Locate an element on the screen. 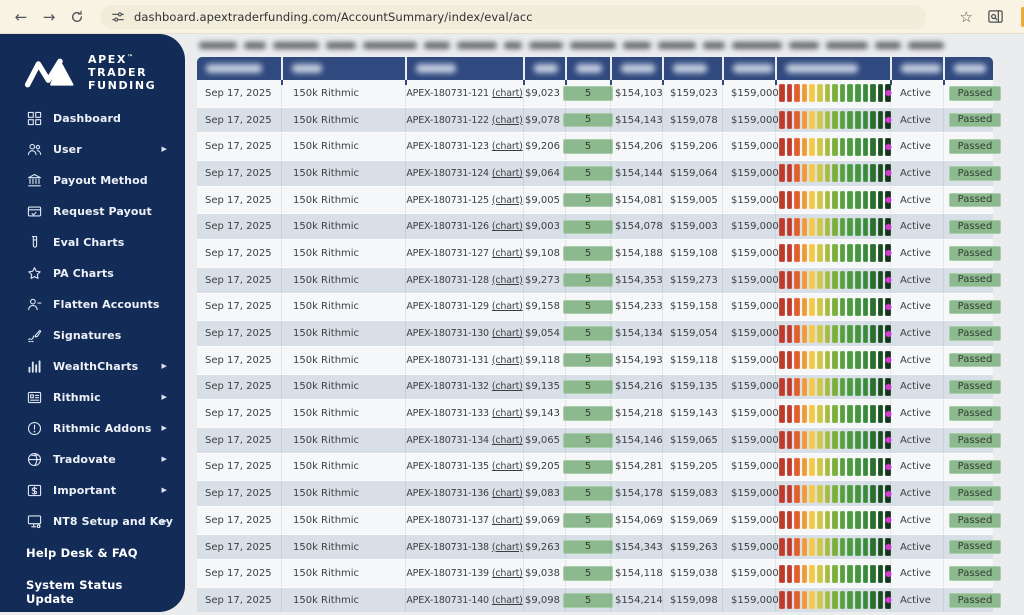 This screenshot has height=615, width=1024. cell-pnl: $9,205 is located at coordinates (544, 467).